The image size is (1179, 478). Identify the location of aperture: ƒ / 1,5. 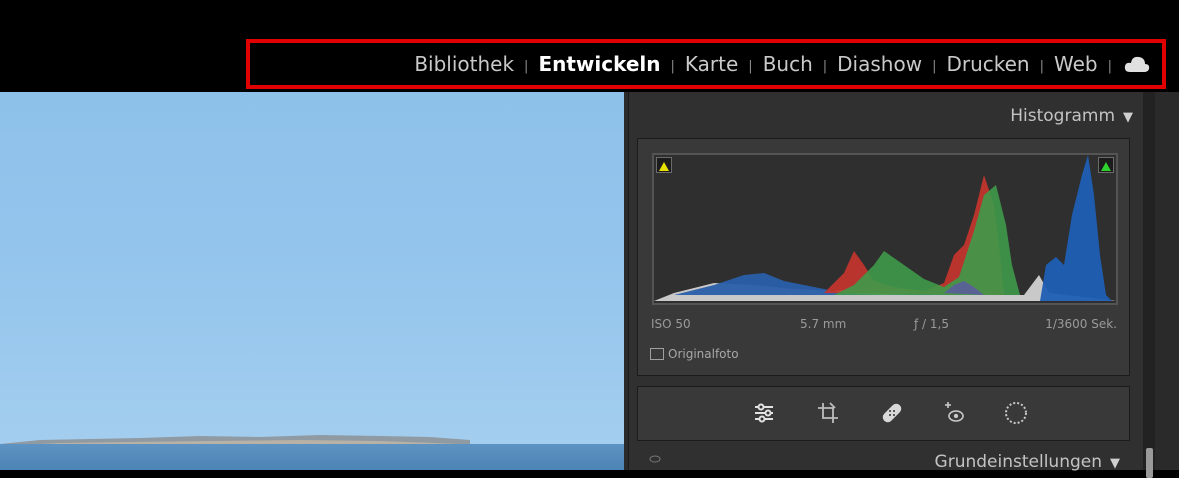
(931, 324).